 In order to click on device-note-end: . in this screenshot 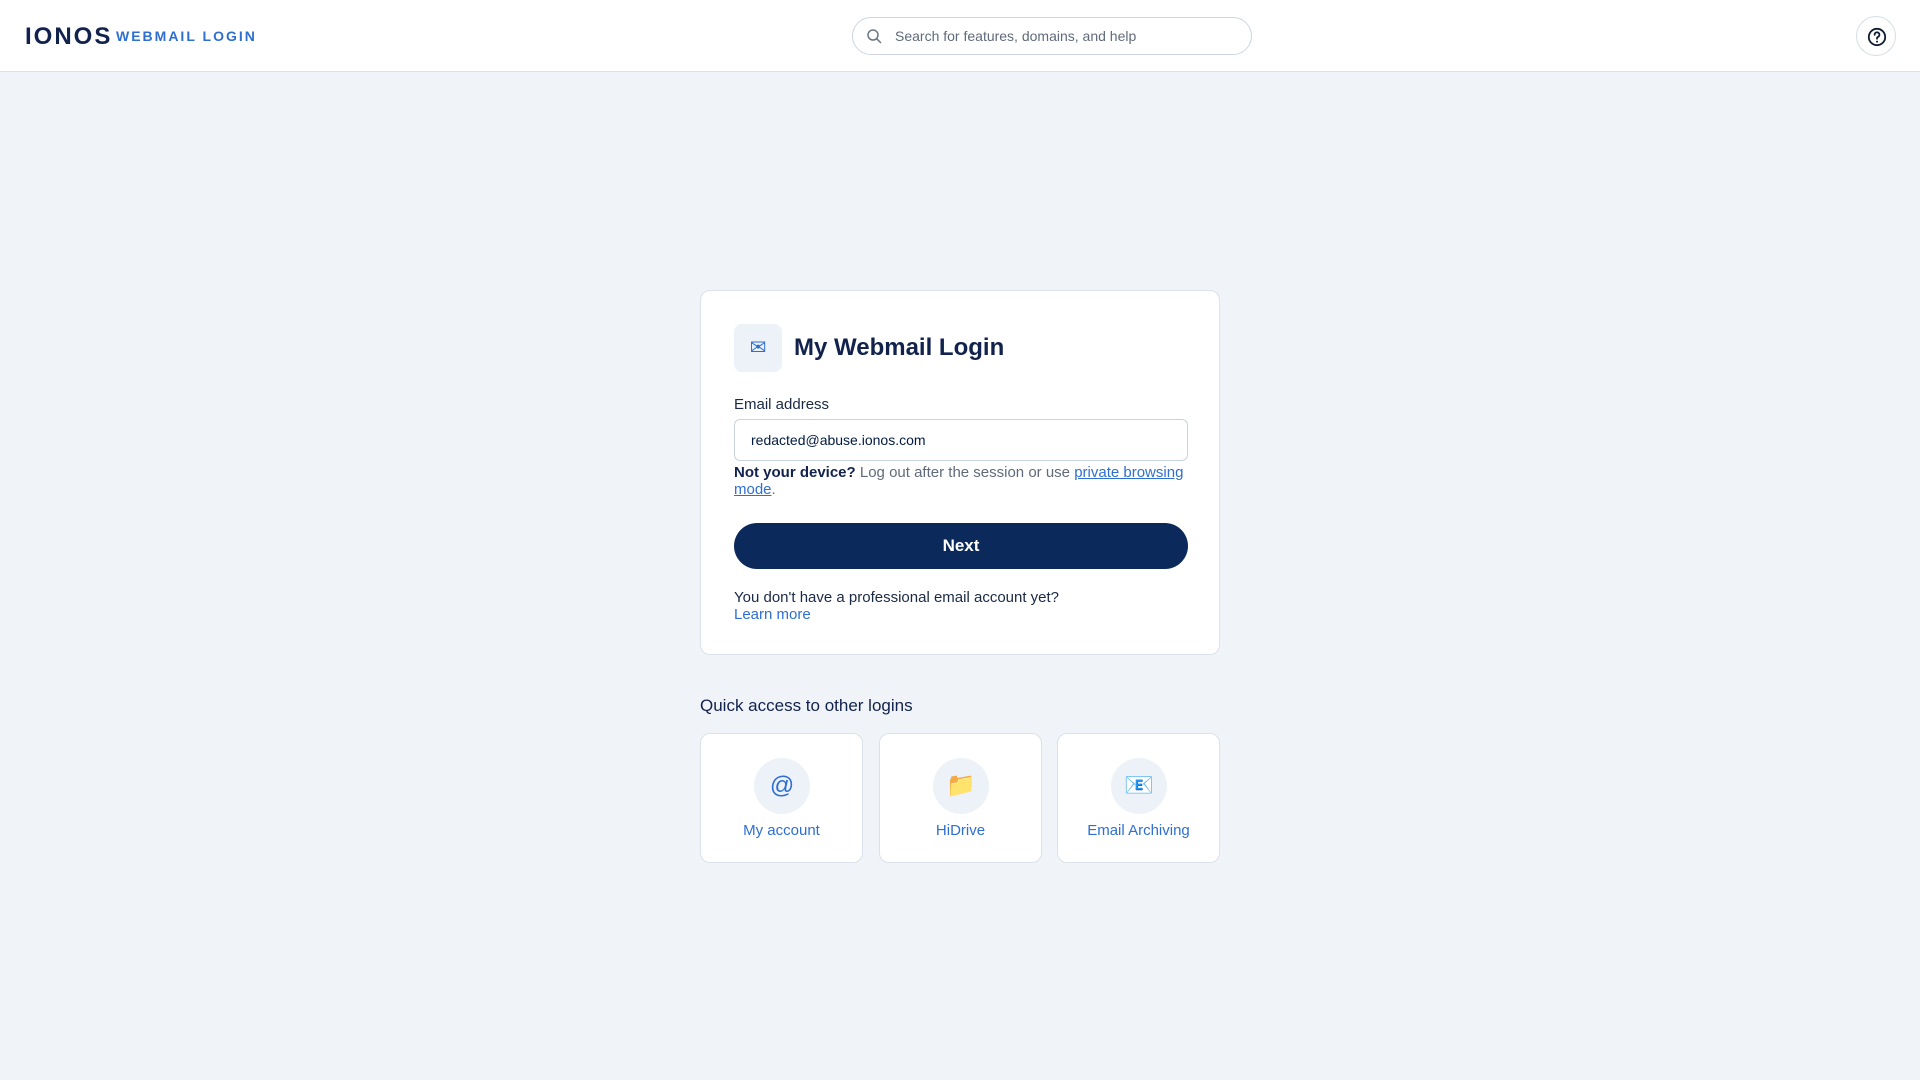, I will do `click(773, 489)`.